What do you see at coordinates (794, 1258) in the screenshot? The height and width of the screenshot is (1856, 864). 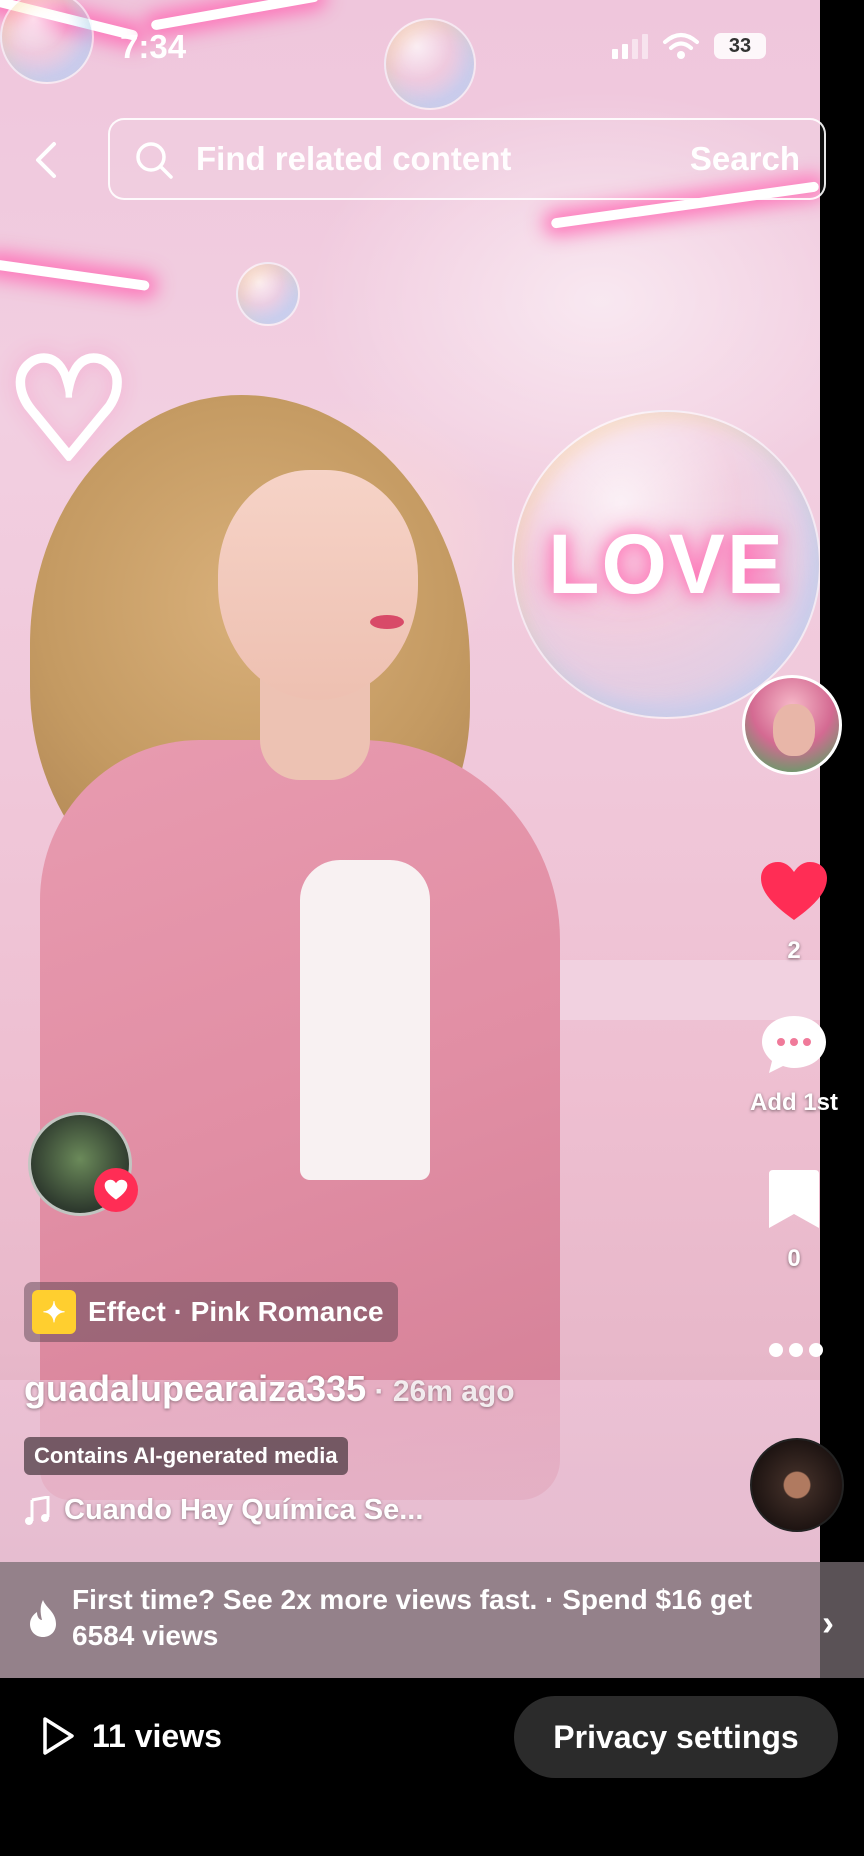 I see `save-count: 0` at bounding box center [794, 1258].